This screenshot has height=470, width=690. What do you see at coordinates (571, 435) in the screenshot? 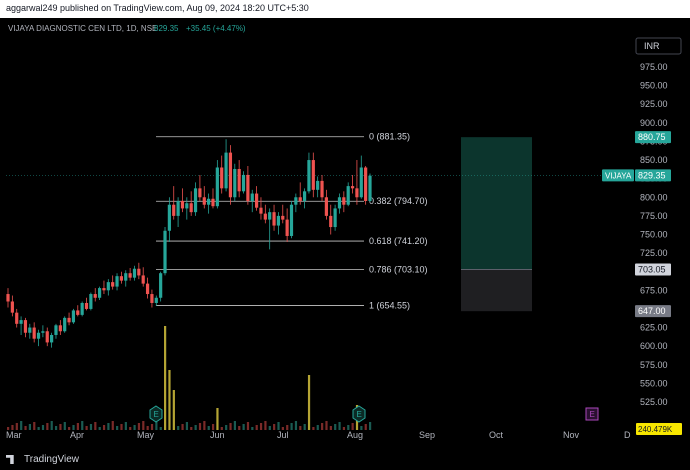
I see `x-tick-label: Nov` at bounding box center [571, 435].